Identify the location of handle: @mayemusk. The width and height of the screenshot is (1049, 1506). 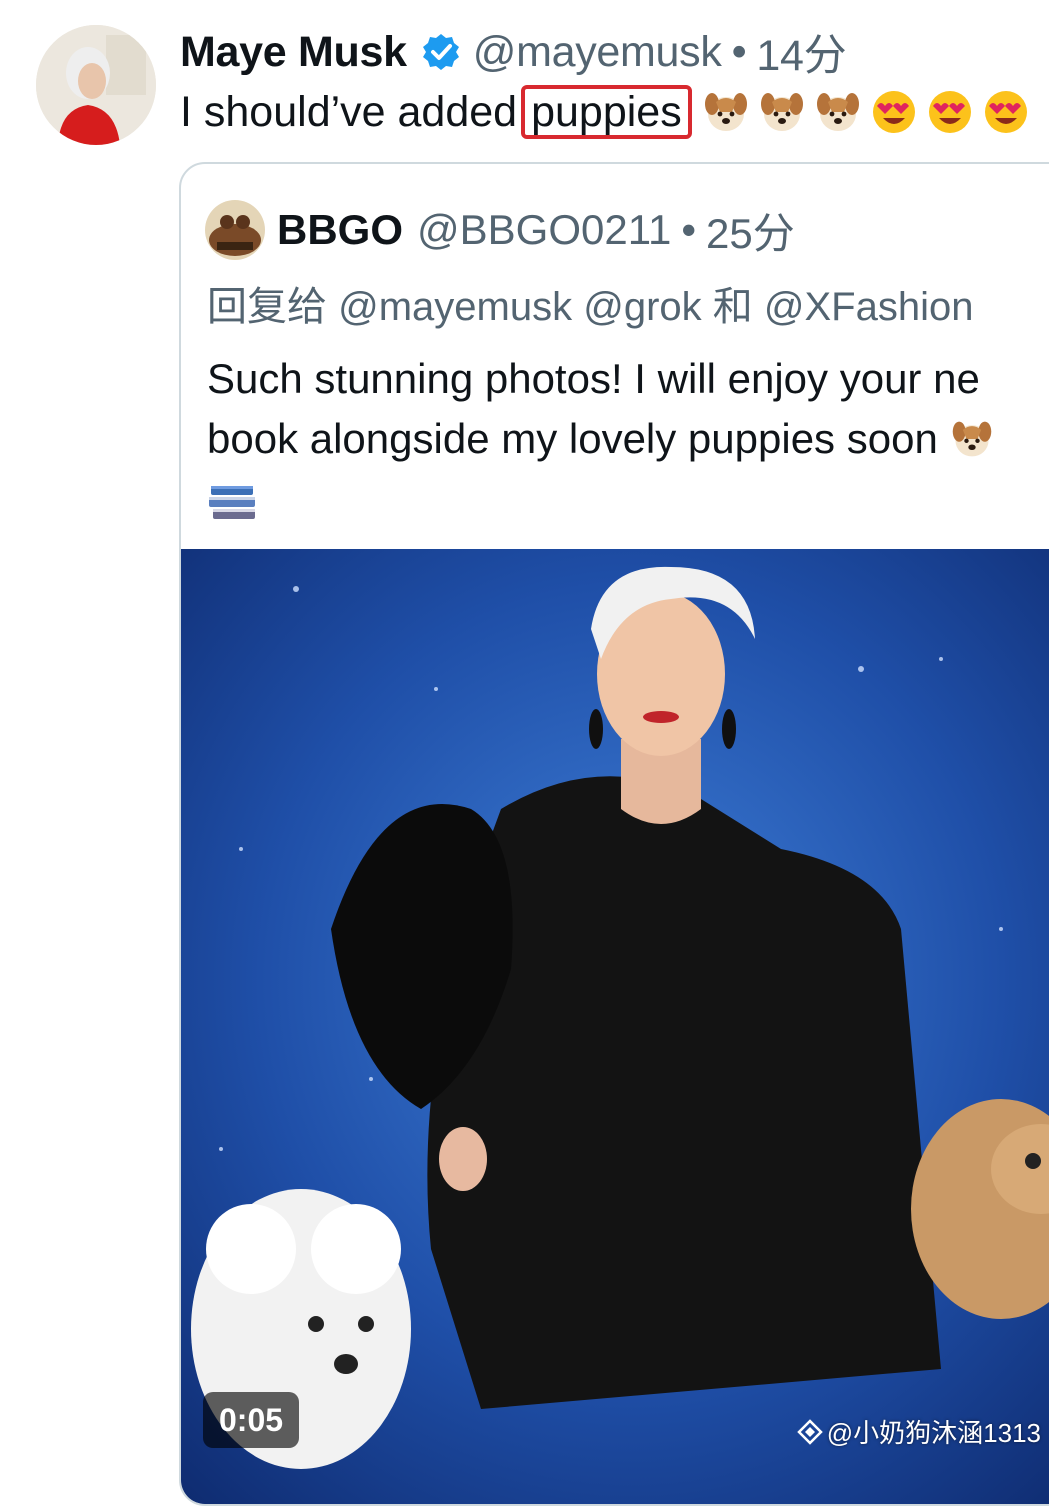
(597, 52).